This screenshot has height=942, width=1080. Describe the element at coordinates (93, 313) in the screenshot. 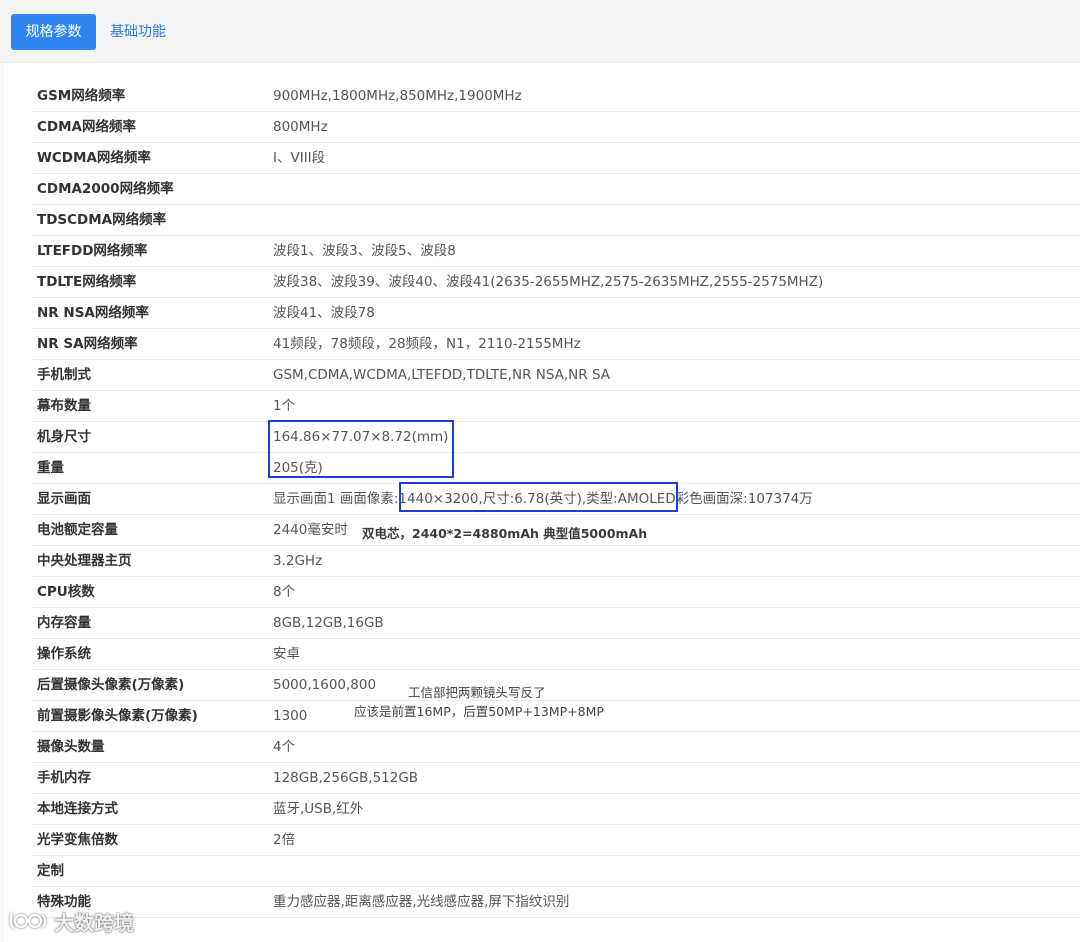

I see `spec-label: NR NSA网络频率` at that location.